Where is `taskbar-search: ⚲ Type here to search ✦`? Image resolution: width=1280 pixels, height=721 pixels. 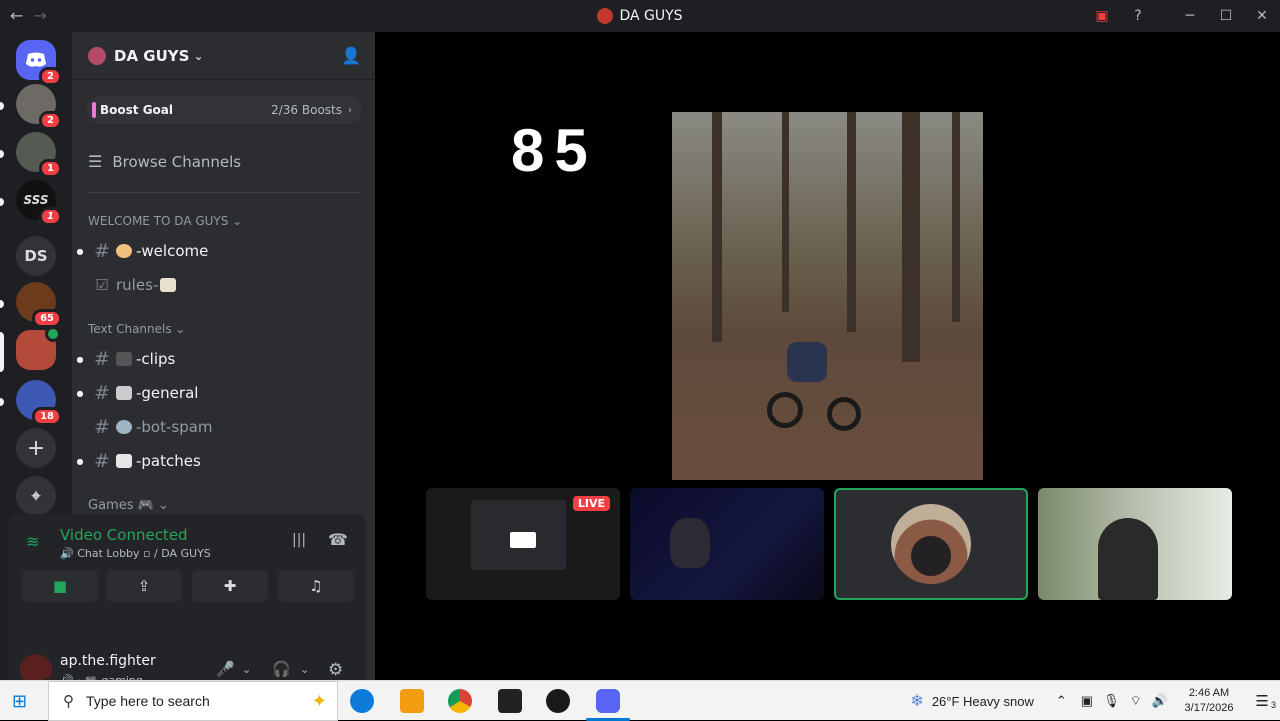 taskbar-search: ⚲ Type here to search ✦ is located at coordinates (193, 701).